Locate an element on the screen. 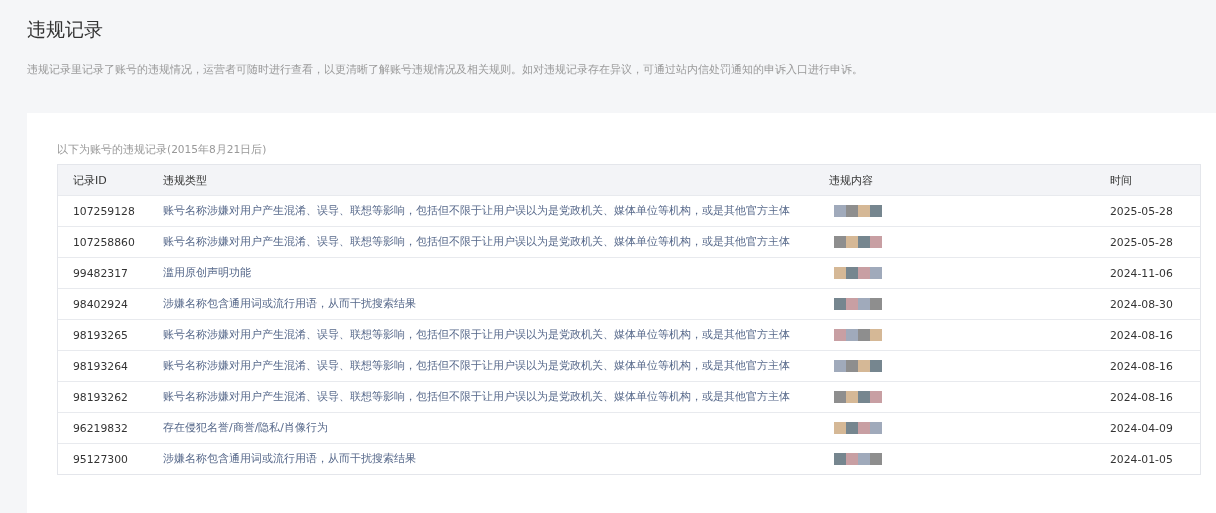 This screenshot has width=1216, height=513. violation-type: 滥用原创声明功能 is located at coordinates (207, 273).